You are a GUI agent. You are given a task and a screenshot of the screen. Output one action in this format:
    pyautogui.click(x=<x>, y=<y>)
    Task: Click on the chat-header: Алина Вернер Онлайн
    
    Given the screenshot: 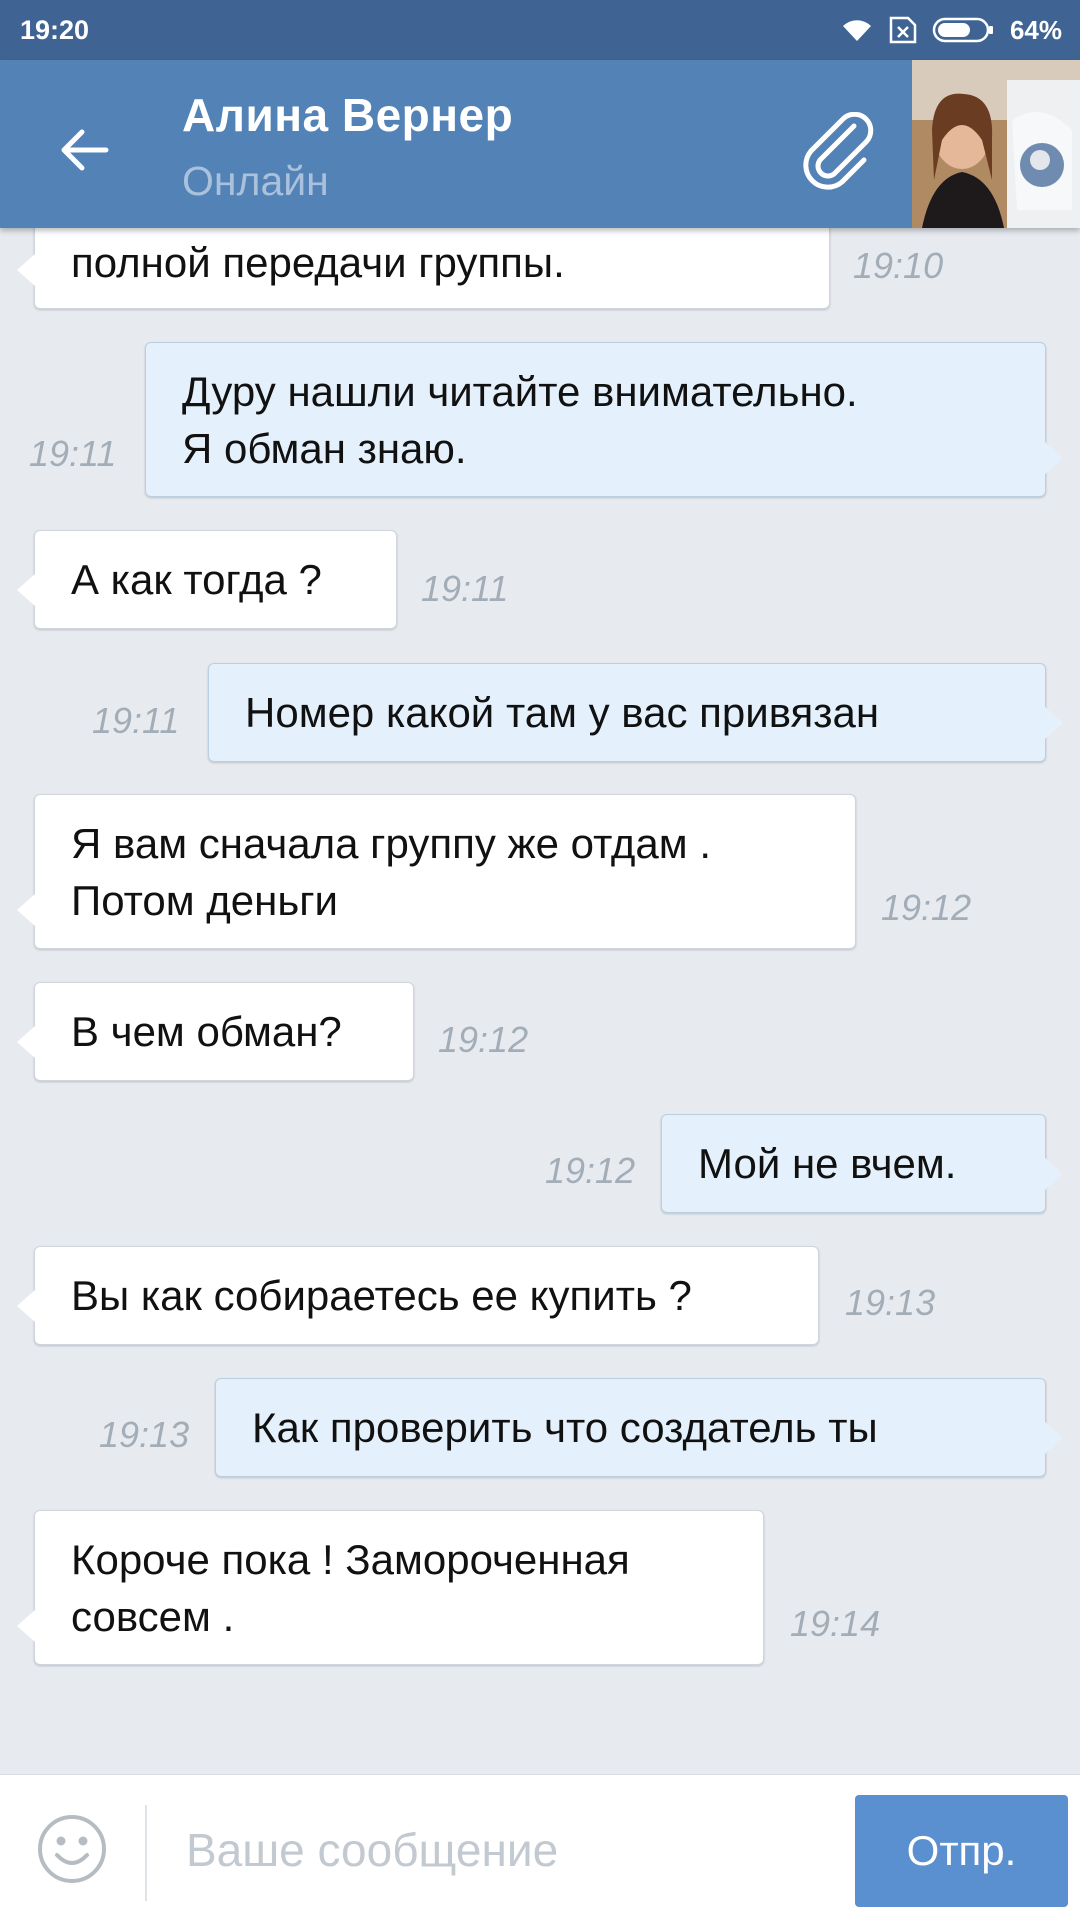 What is the action you would take?
    pyautogui.click(x=540, y=144)
    